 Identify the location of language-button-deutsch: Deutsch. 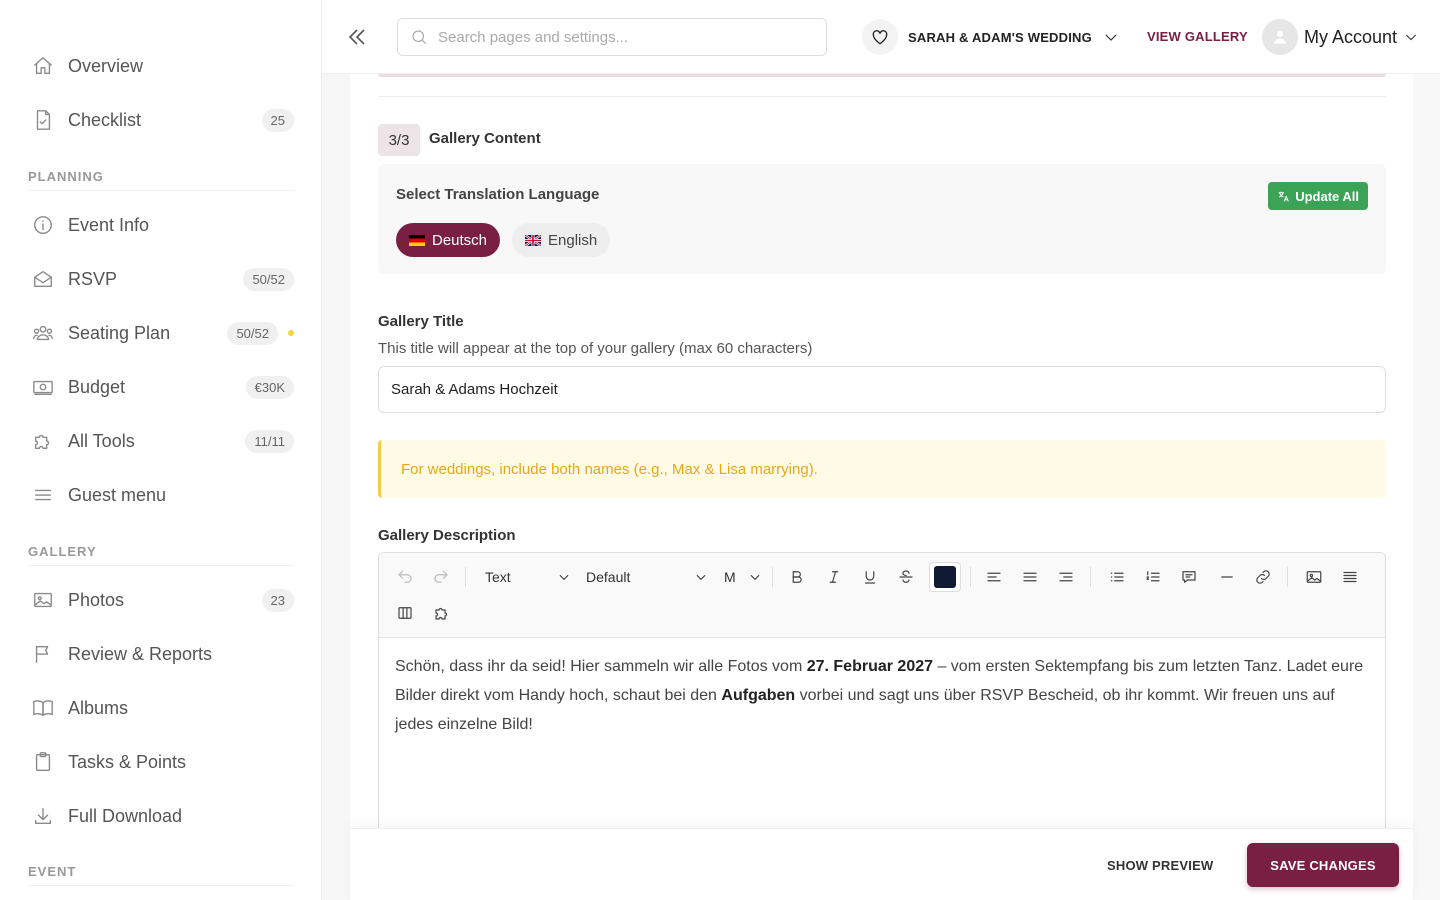
(448, 240).